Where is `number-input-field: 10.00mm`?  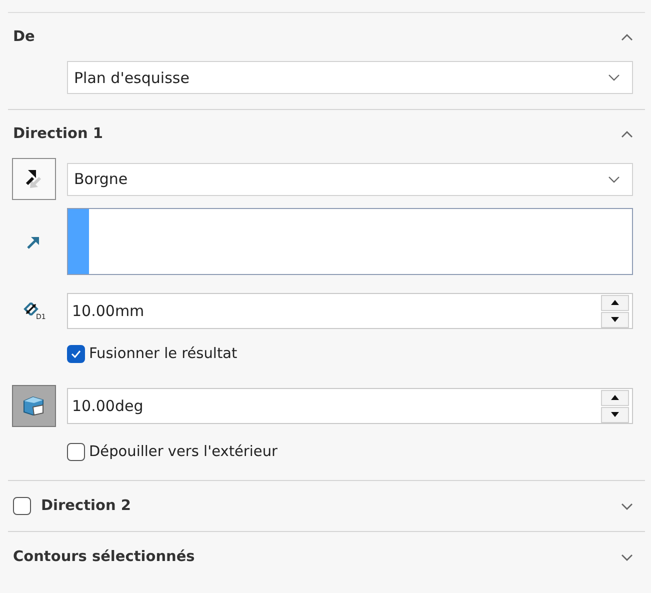 number-input-field: 10.00mm is located at coordinates (350, 311).